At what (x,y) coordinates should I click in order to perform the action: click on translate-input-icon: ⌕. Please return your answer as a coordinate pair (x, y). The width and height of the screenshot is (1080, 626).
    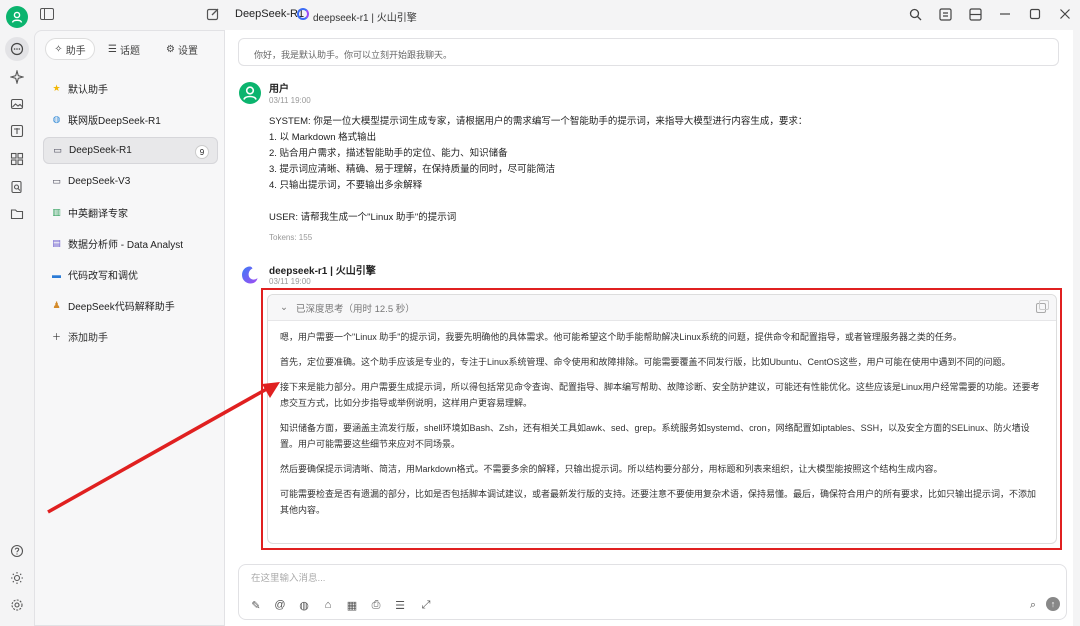
    Looking at the image, I should click on (1033, 605).